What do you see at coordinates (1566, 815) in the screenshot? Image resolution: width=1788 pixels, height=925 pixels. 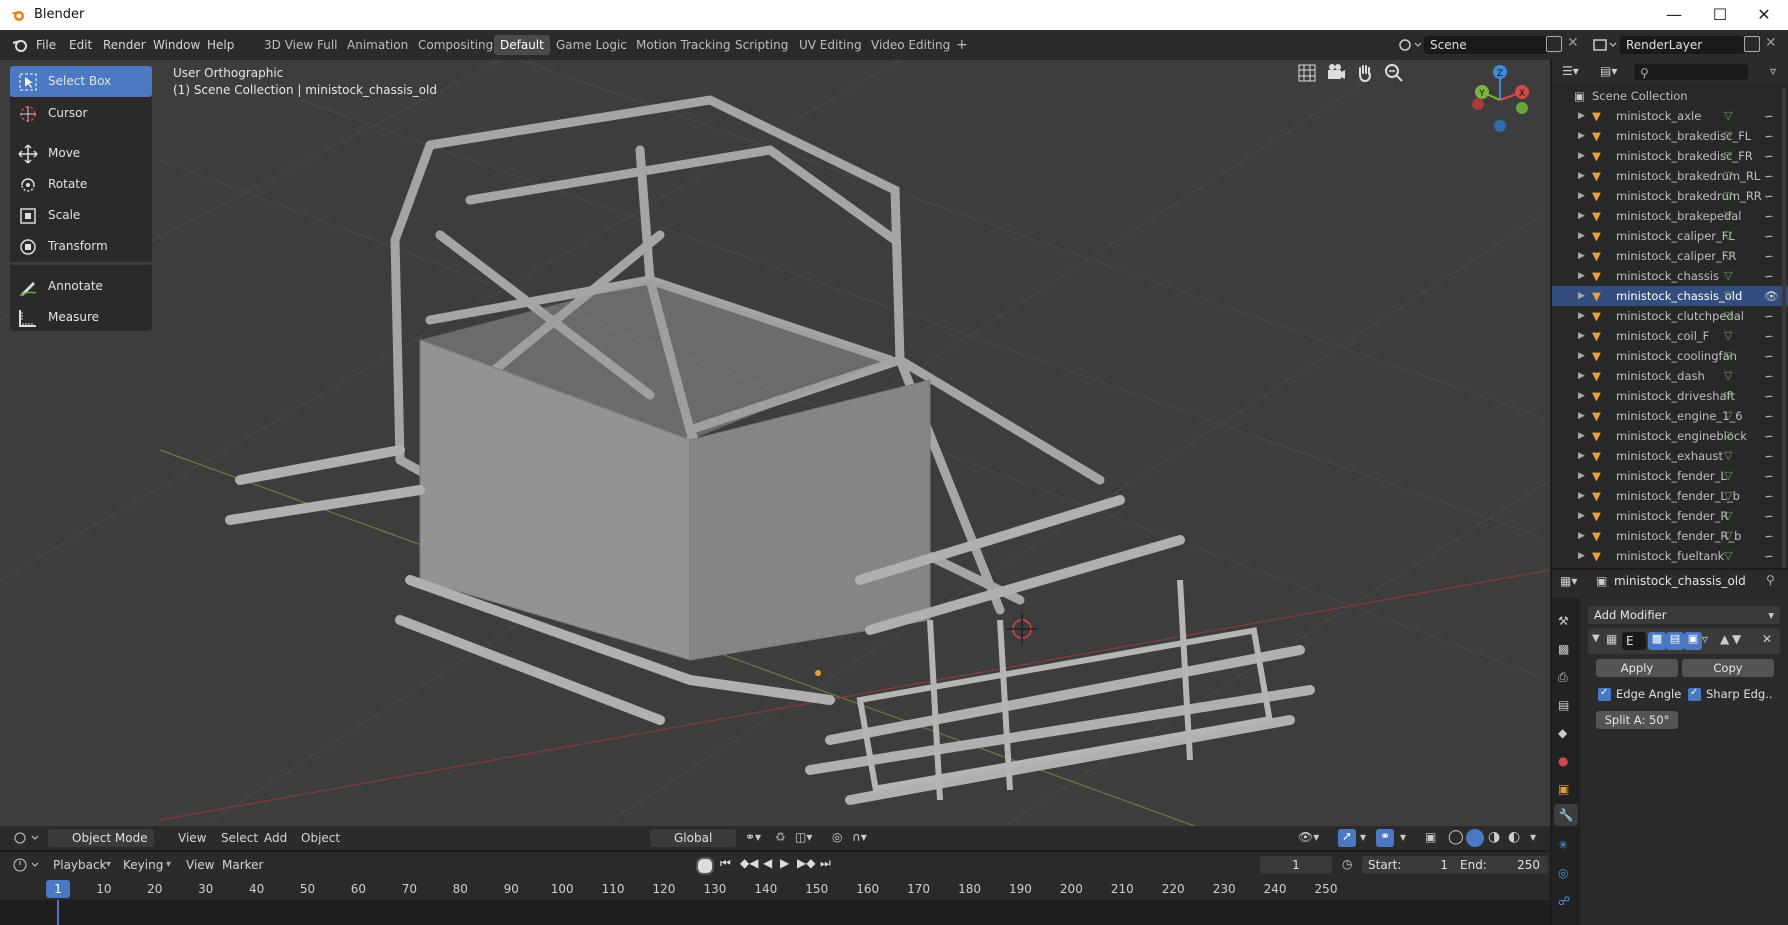 I see `modifier-settings-icon: 🔧` at bounding box center [1566, 815].